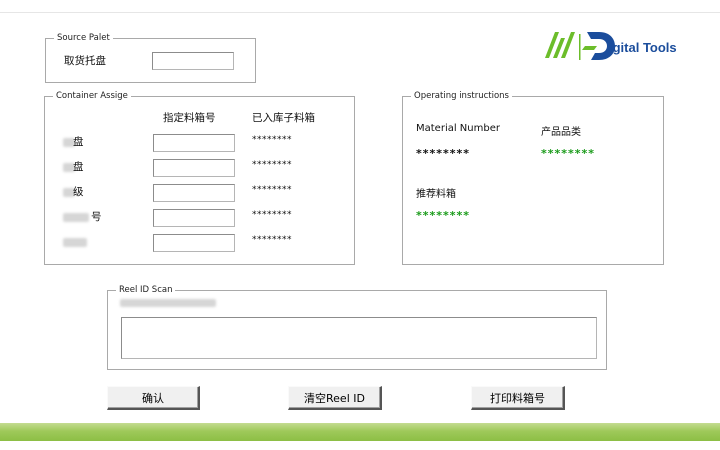  What do you see at coordinates (443, 215) in the screenshot?
I see `recommended-box-value: ********` at bounding box center [443, 215].